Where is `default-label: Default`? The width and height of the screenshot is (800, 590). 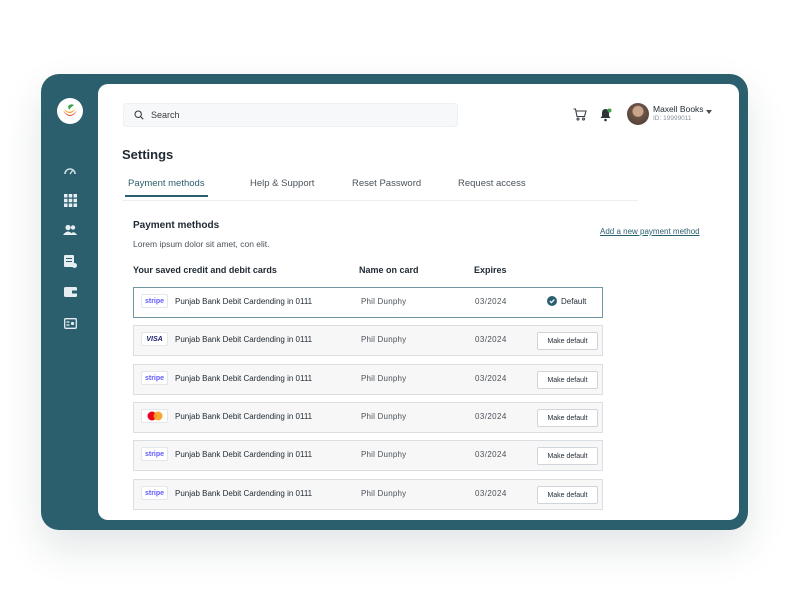
default-label: Default is located at coordinates (574, 301).